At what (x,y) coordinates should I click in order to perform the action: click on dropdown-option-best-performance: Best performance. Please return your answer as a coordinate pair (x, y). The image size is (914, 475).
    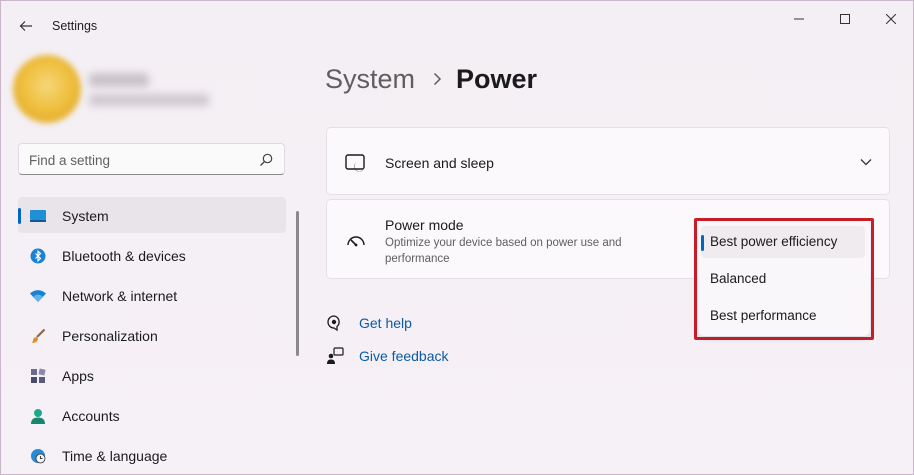
    Looking at the image, I should click on (783, 316).